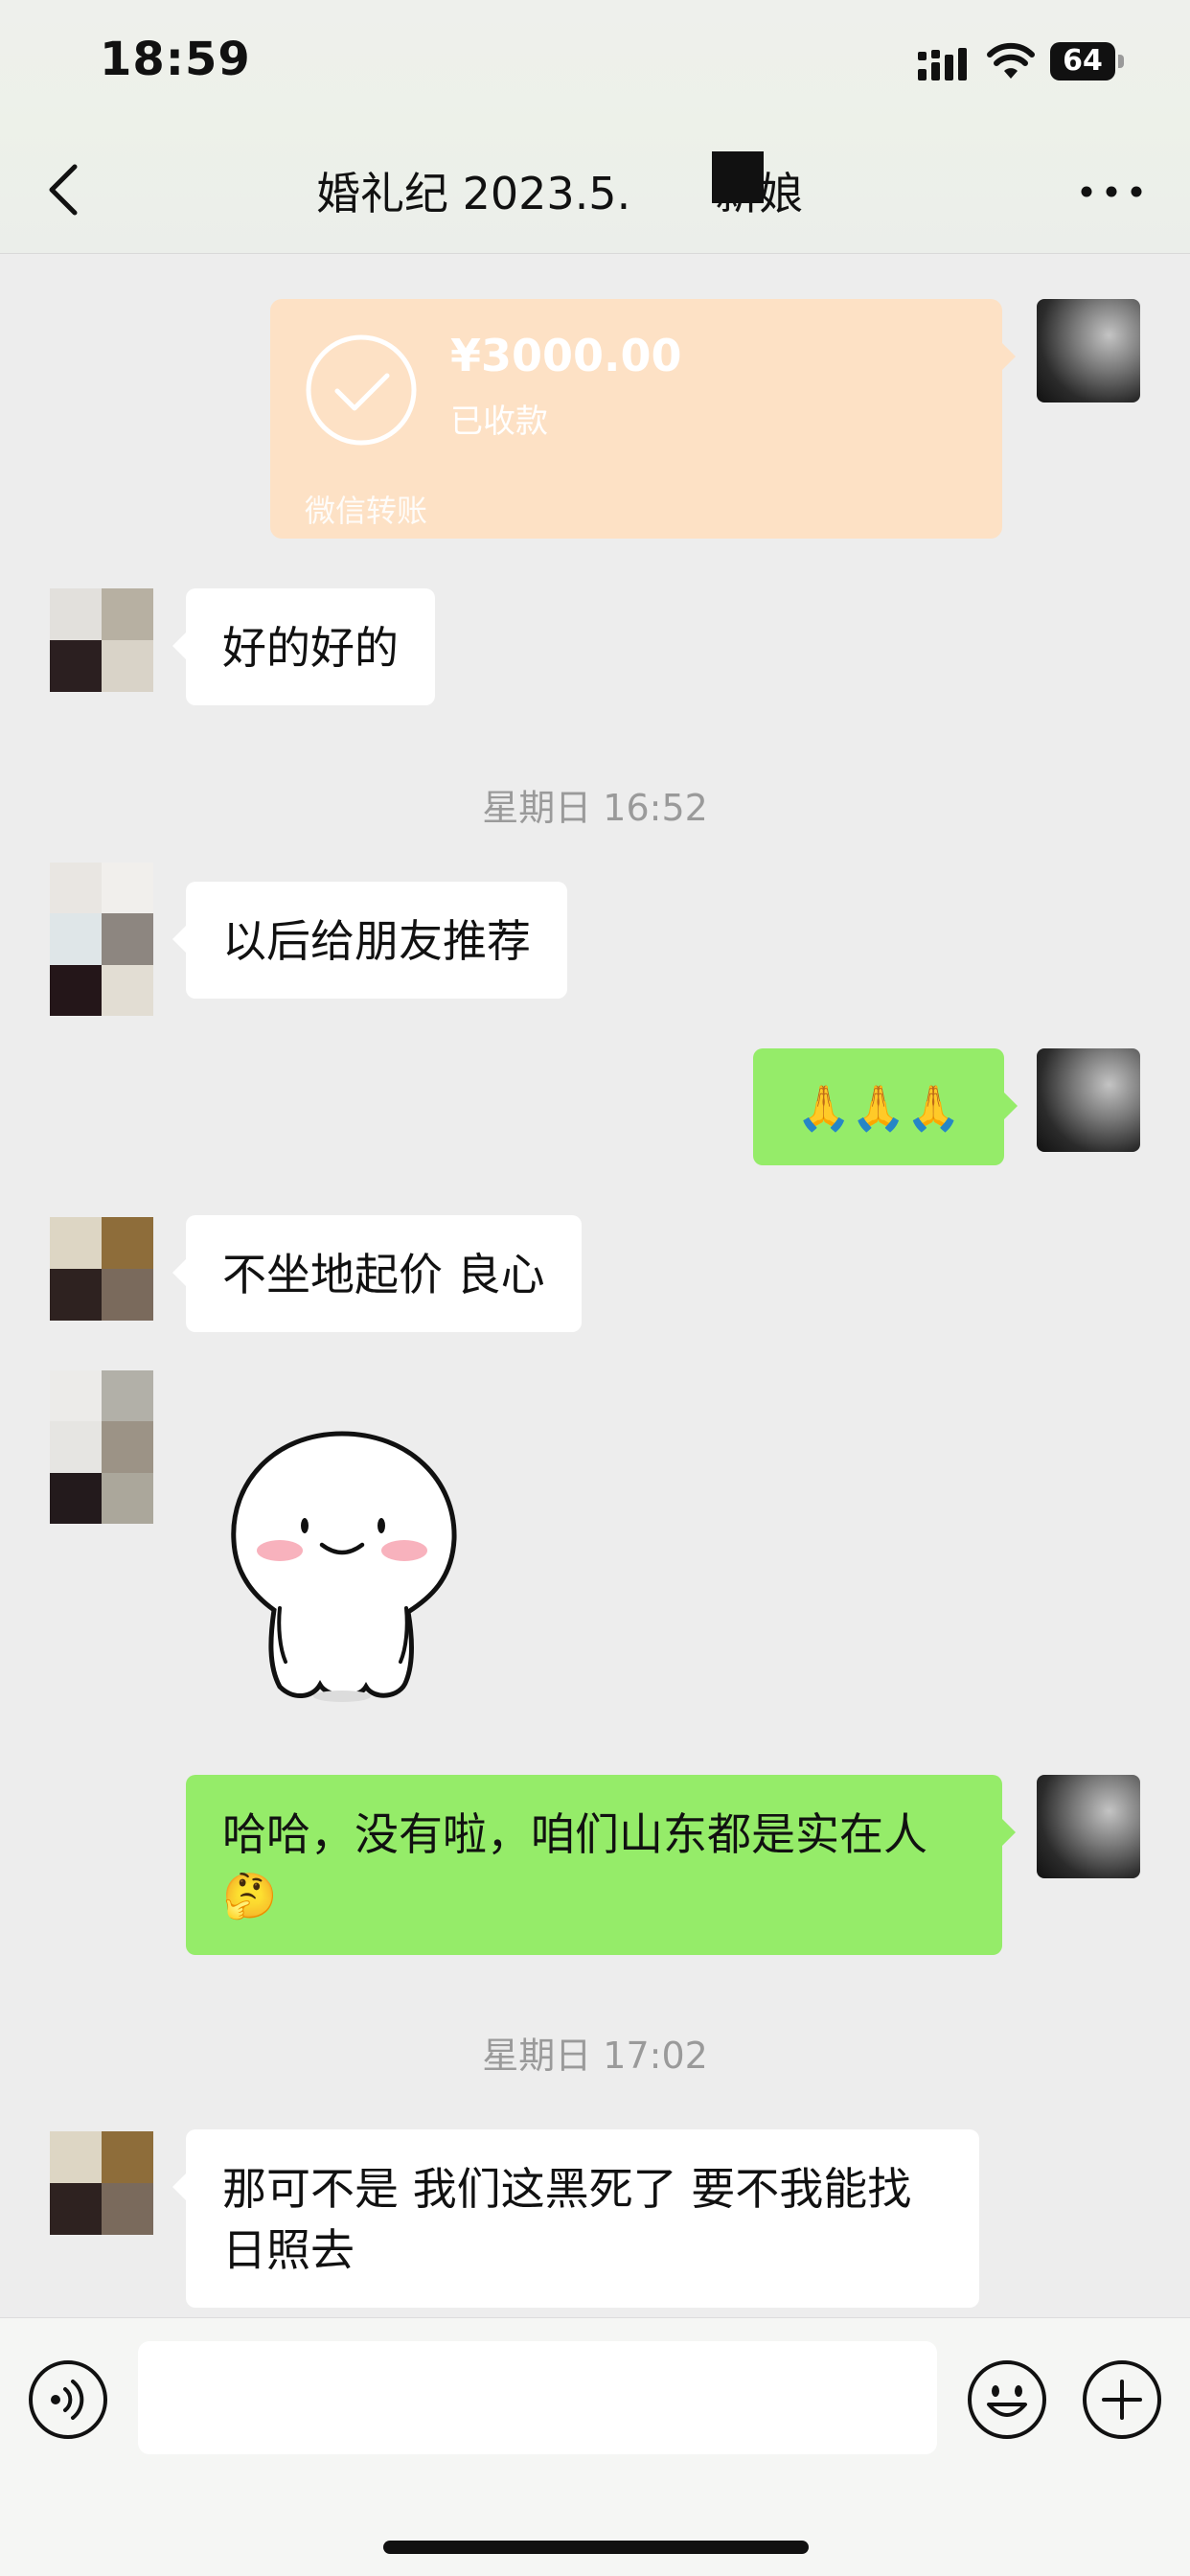  Describe the element at coordinates (474, 193) in the screenshot. I see `chat-title-prefix: 婚礼纪 2023.5.` at that location.